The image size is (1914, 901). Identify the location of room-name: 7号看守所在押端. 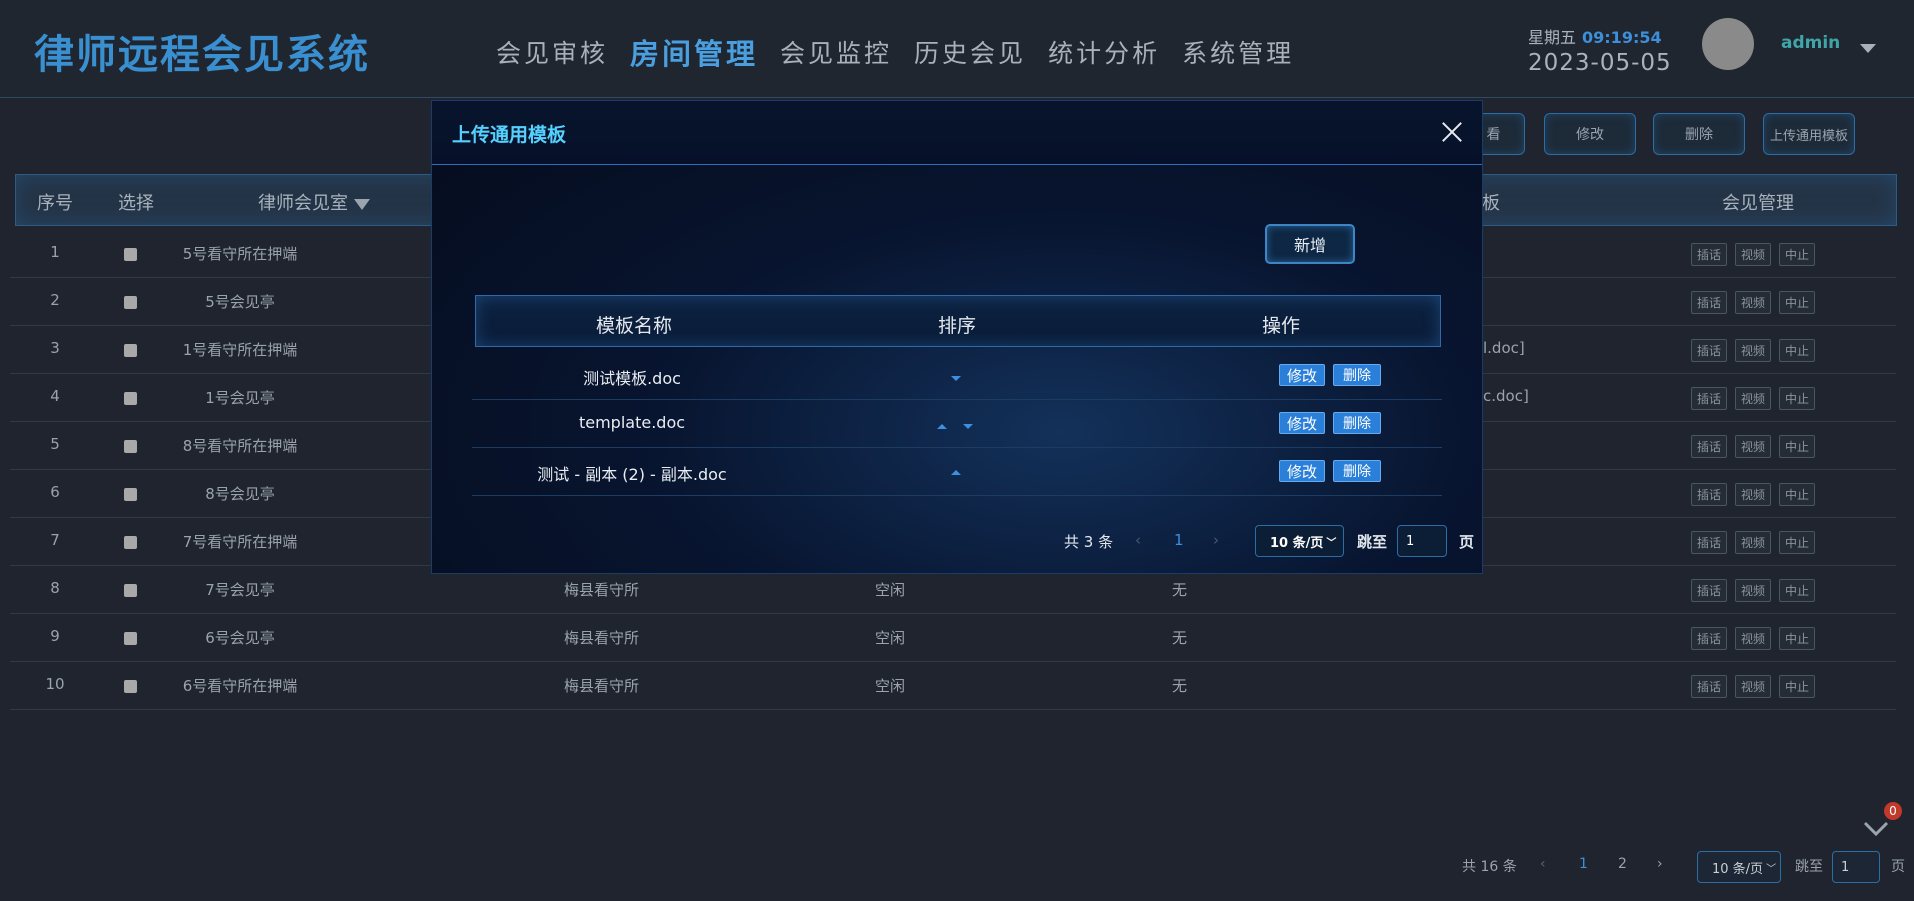
(240, 542).